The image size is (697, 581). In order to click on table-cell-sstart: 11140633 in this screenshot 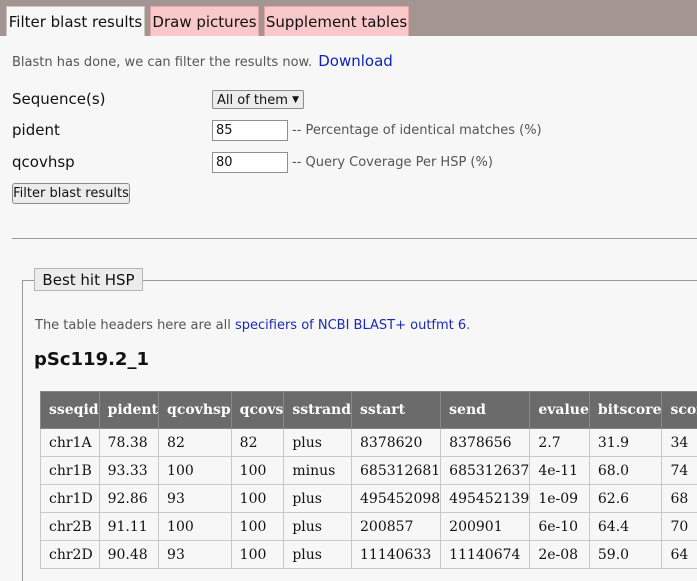, I will do `click(396, 555)`.